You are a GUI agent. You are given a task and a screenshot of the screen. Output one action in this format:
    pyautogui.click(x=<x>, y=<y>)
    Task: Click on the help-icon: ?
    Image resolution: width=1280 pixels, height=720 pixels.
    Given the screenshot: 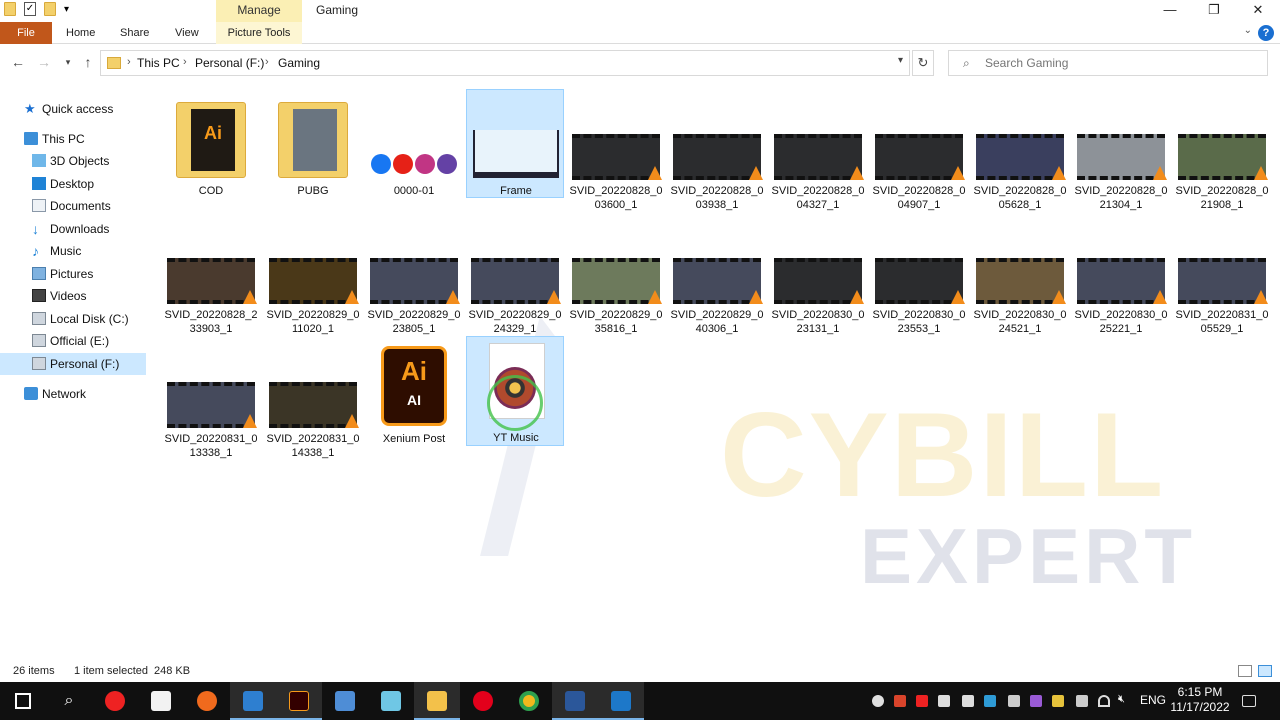 What is the action you would take?
    pyautogui.click(x=1266, y=33)
    